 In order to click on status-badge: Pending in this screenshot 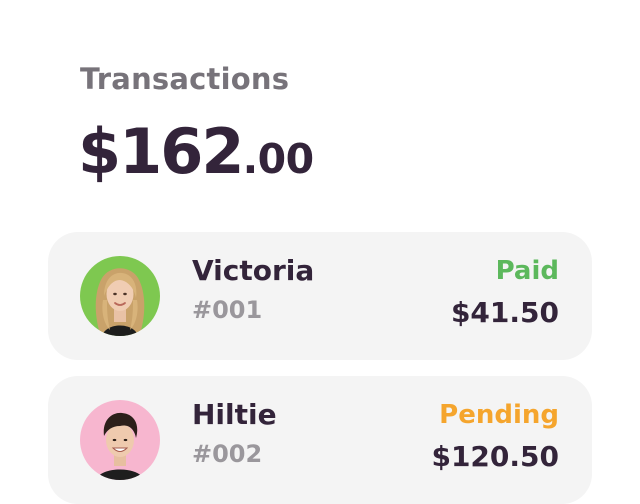, I will do `click(499, 415)`.